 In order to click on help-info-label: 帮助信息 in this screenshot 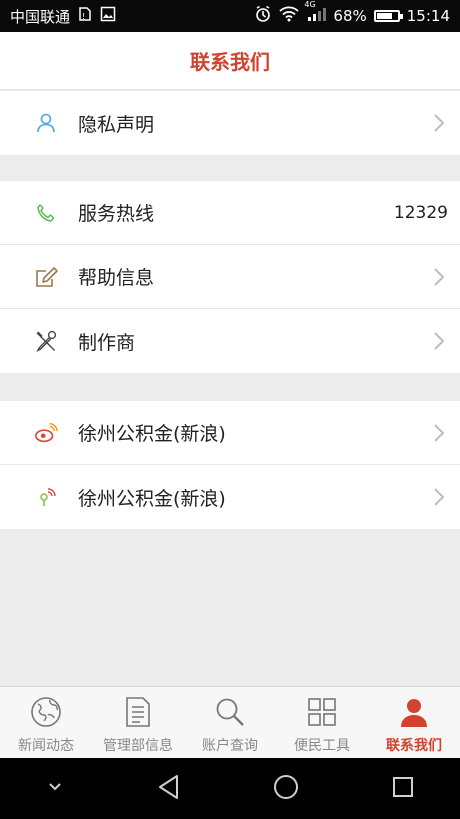, I will do `click(116, 278)`.